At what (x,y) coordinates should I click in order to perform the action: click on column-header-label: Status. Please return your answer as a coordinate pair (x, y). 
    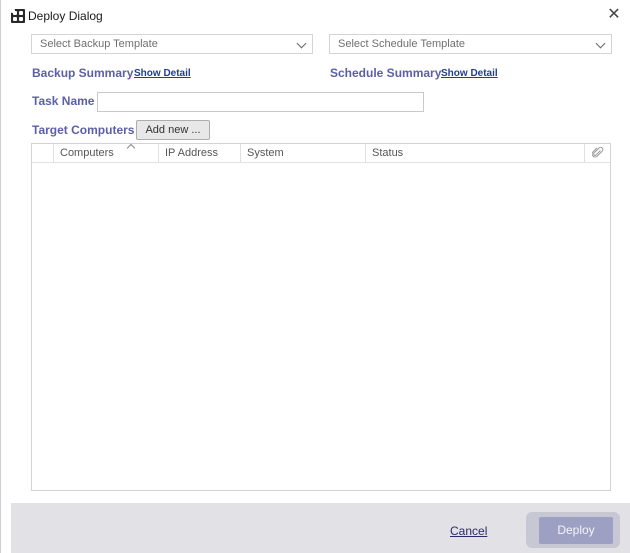
    Looking at the image, I should click on (388, 153).